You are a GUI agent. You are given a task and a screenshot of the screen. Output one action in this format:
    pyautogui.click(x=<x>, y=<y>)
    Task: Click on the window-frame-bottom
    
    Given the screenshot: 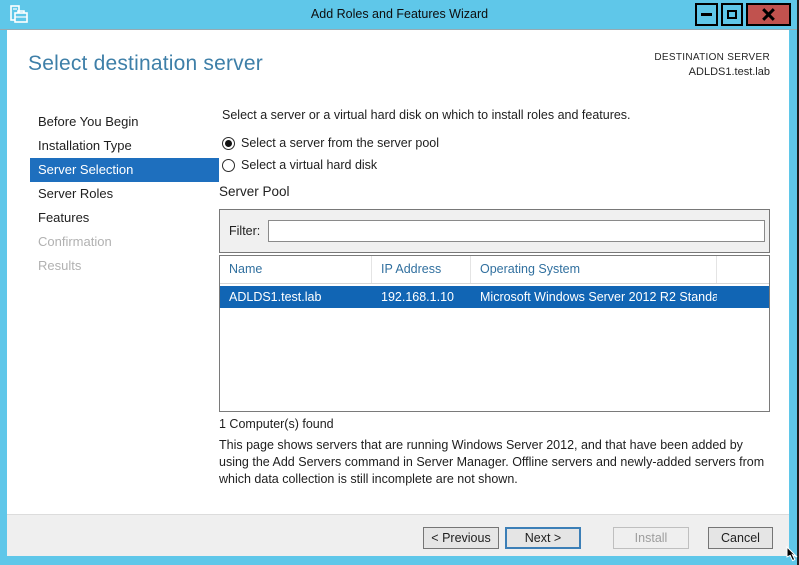 What is the action you would take?
    pyautogui.click(x=398, y=560)
    